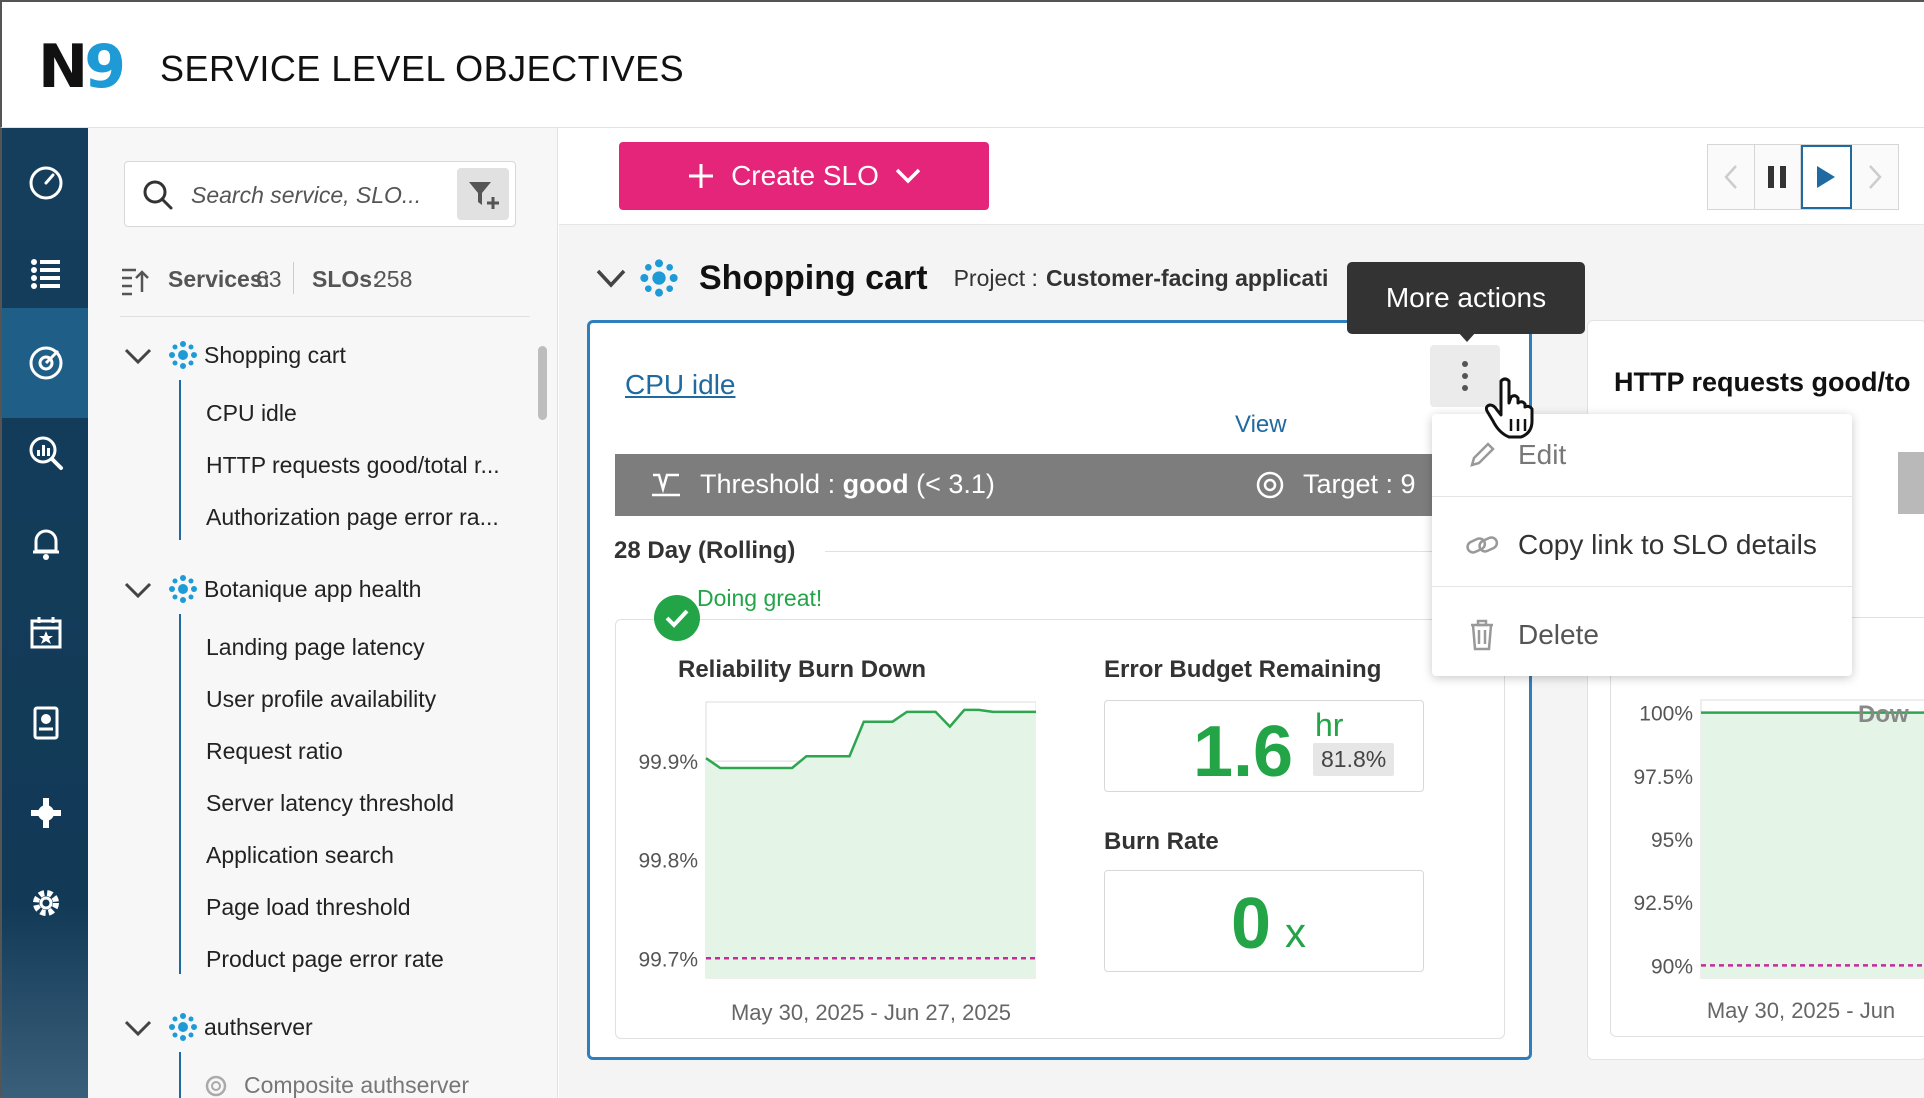  I want to click on threshold-bar, so click(1911, 483).